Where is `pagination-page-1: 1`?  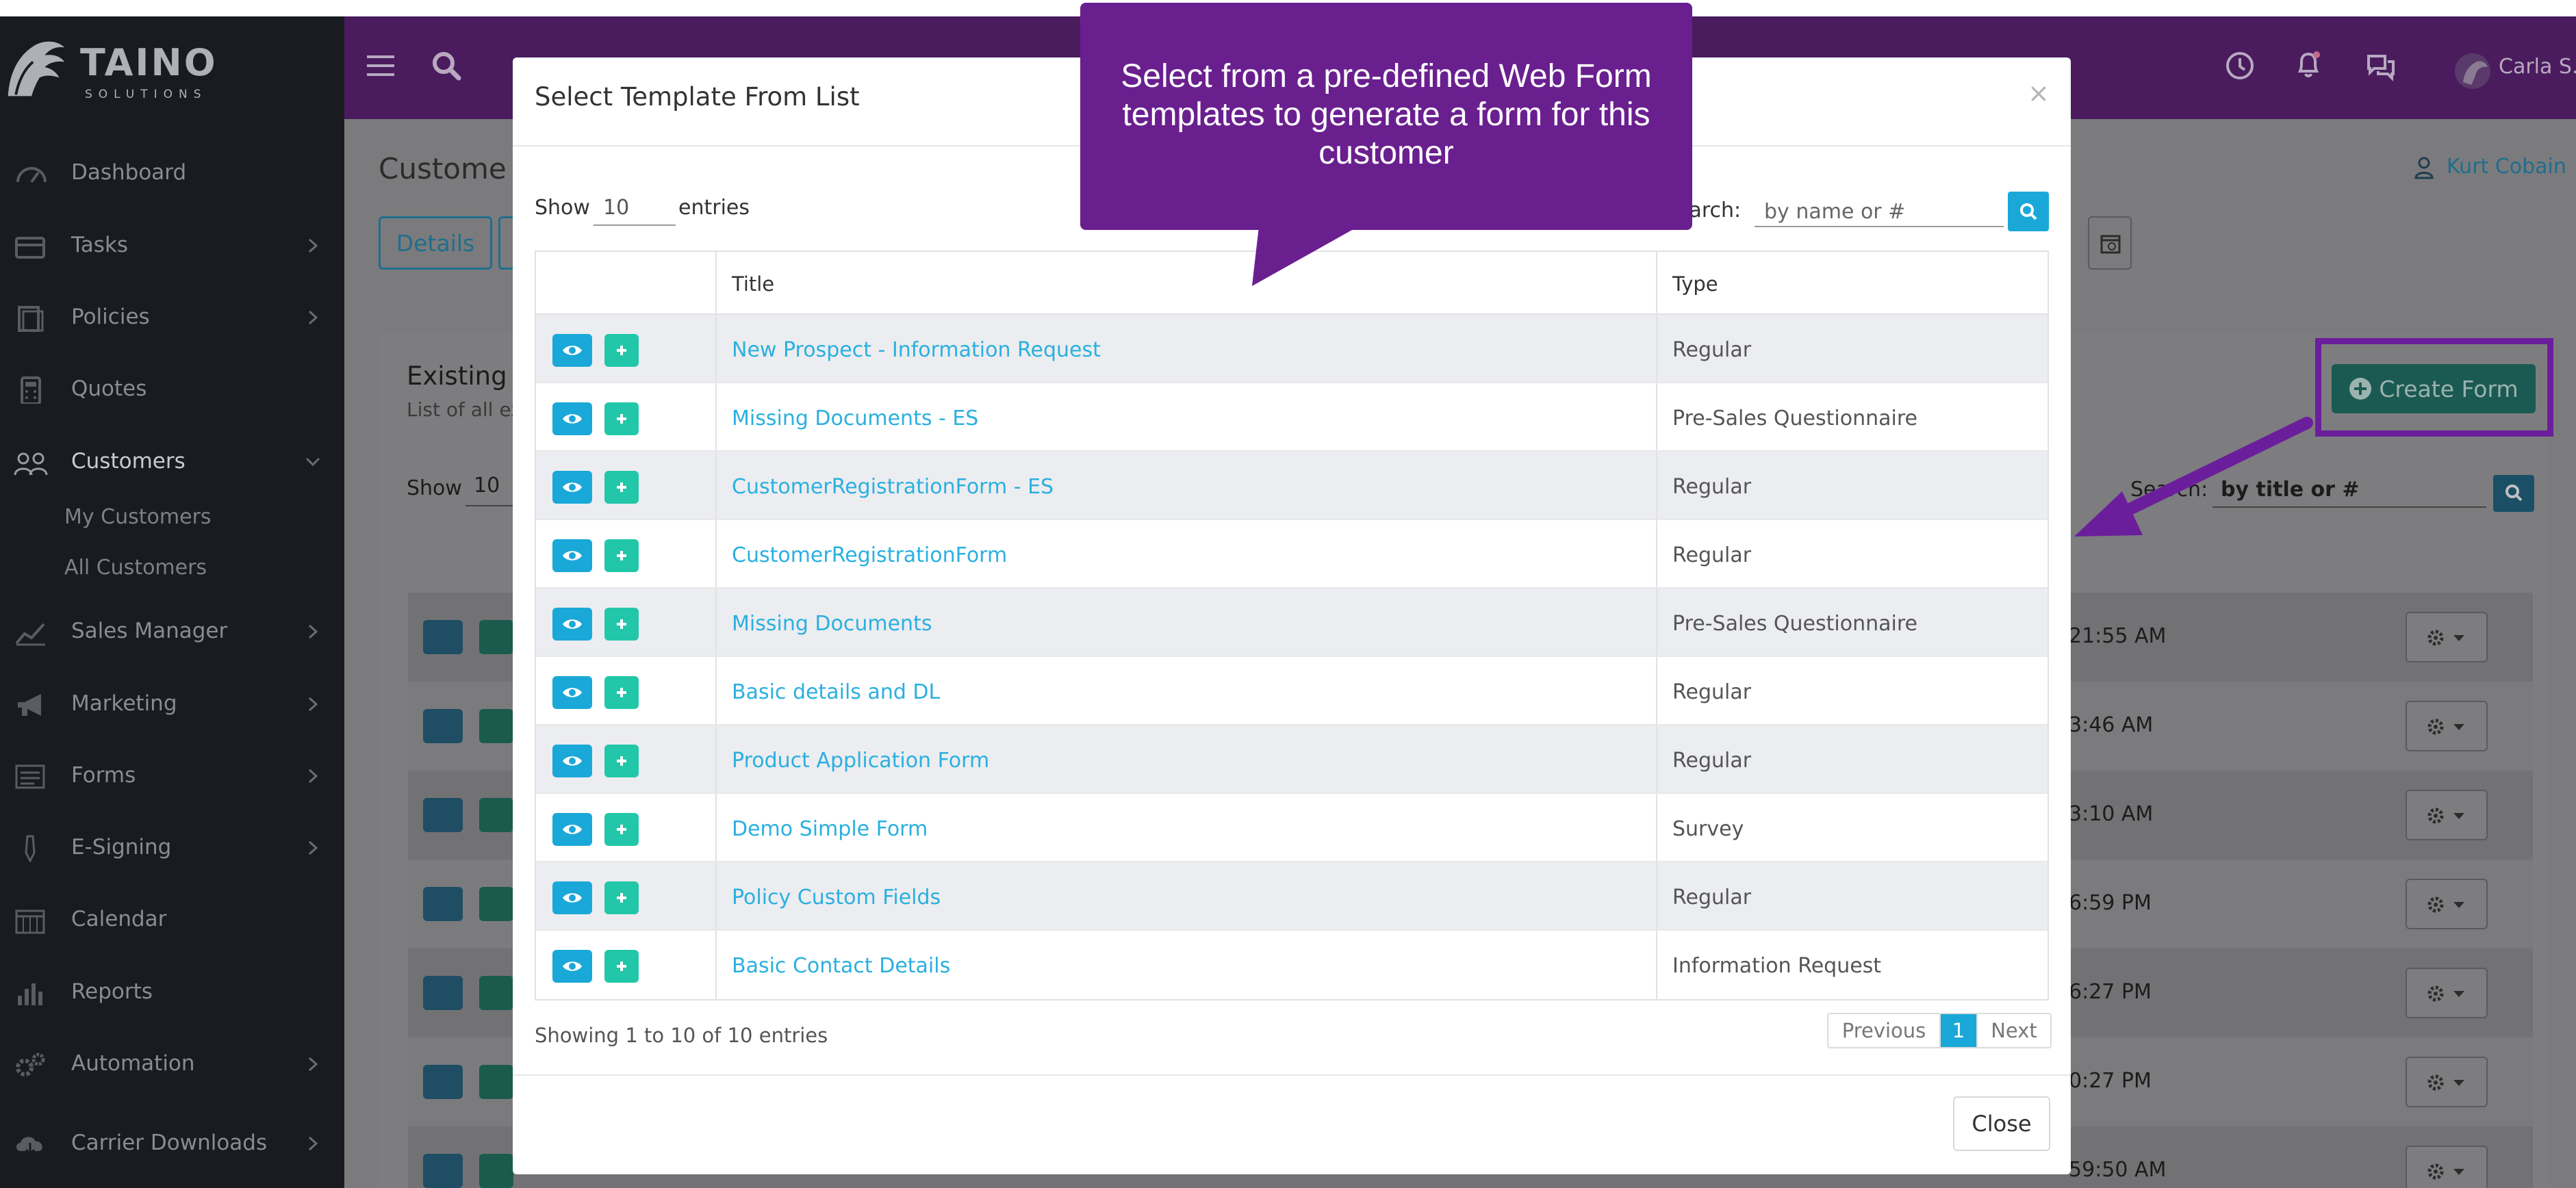
pagination-page-1: 1 is located at coordinates (1958, 1030).